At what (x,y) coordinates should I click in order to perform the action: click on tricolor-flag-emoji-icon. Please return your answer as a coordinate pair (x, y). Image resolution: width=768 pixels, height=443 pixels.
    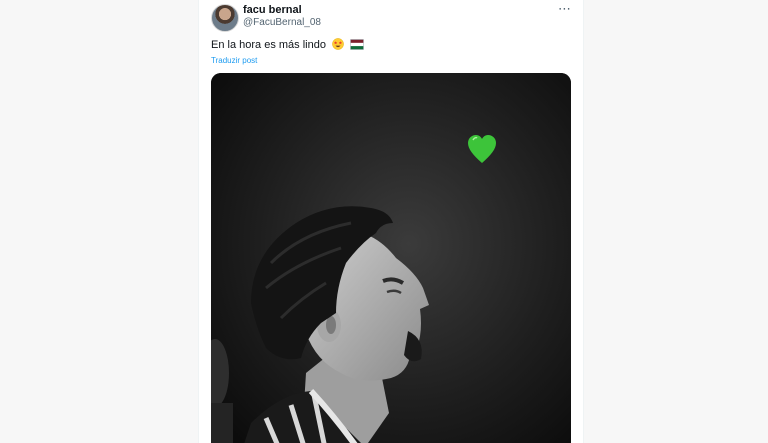
    Looking at the image, I should click on (357, 46).